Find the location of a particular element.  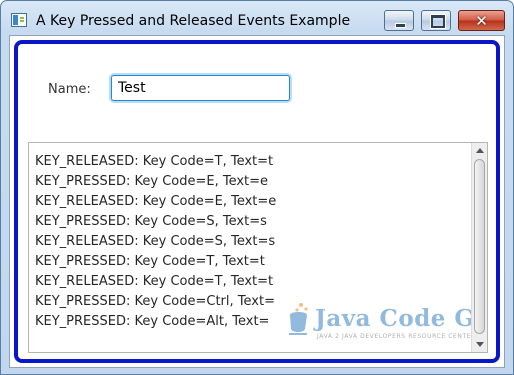

maximize-button is located at coordinates (436, 20).